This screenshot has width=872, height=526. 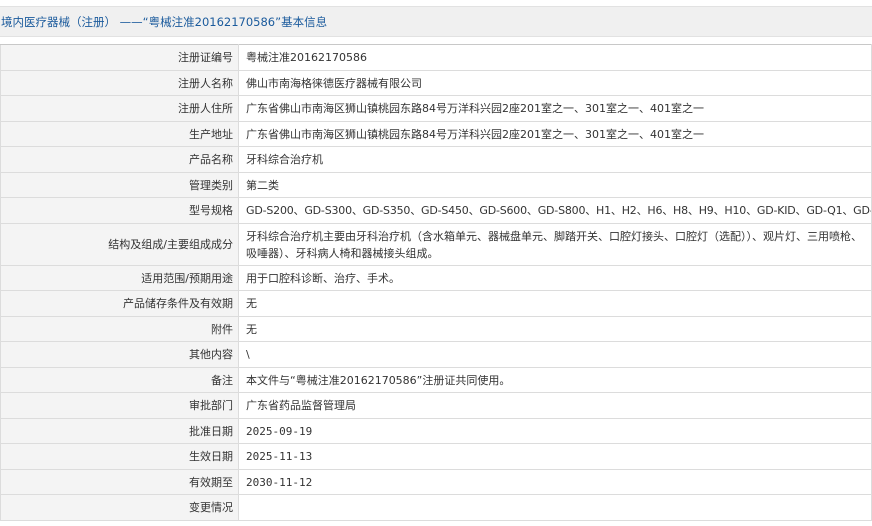 I want to click on table-row-storage-validity: 产品储存条件及有效期 无, so click(x=436, y=303).